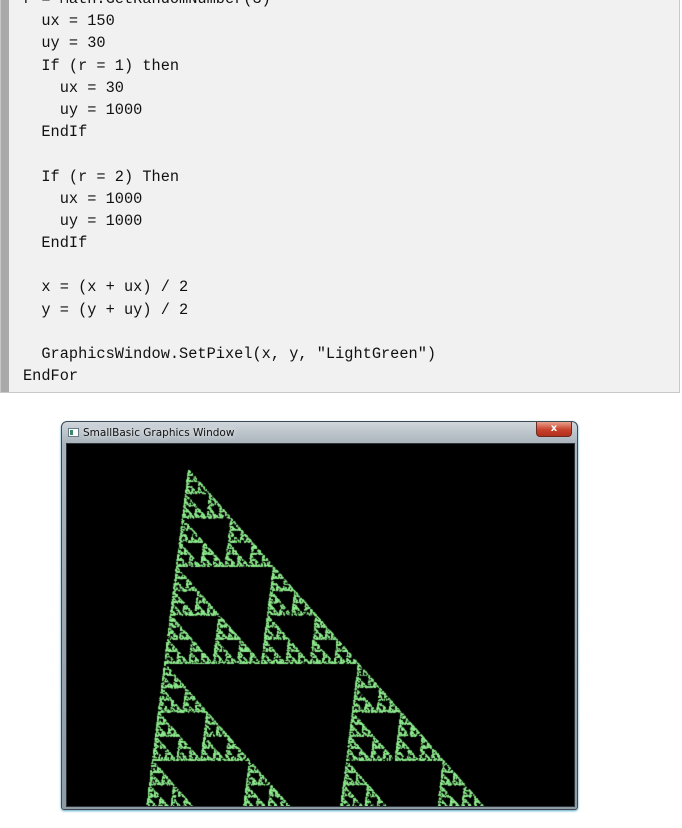  What do you see at coordinates (83, 198) in the screenshot?
I see `code-line: ux = 1000` at bounding box center [83, 198].